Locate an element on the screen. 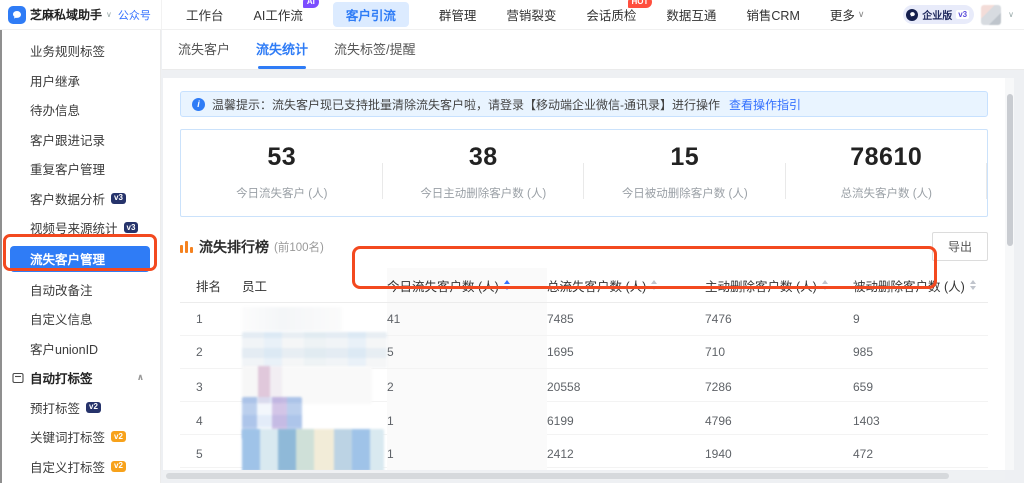  sidebar-item: 客户unionID is located at coordinates (80, 349).